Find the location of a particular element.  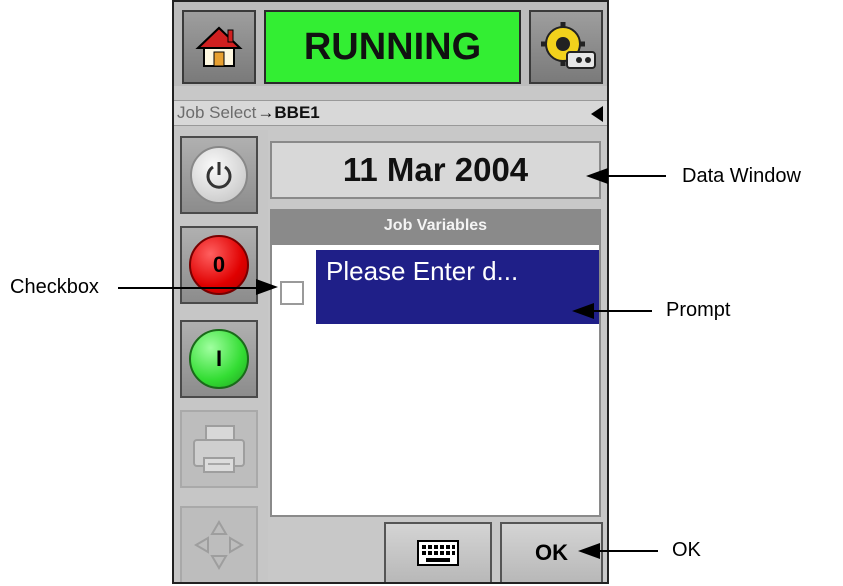

callout-checkbox: Checkbox is located at coordinates (54, 287).